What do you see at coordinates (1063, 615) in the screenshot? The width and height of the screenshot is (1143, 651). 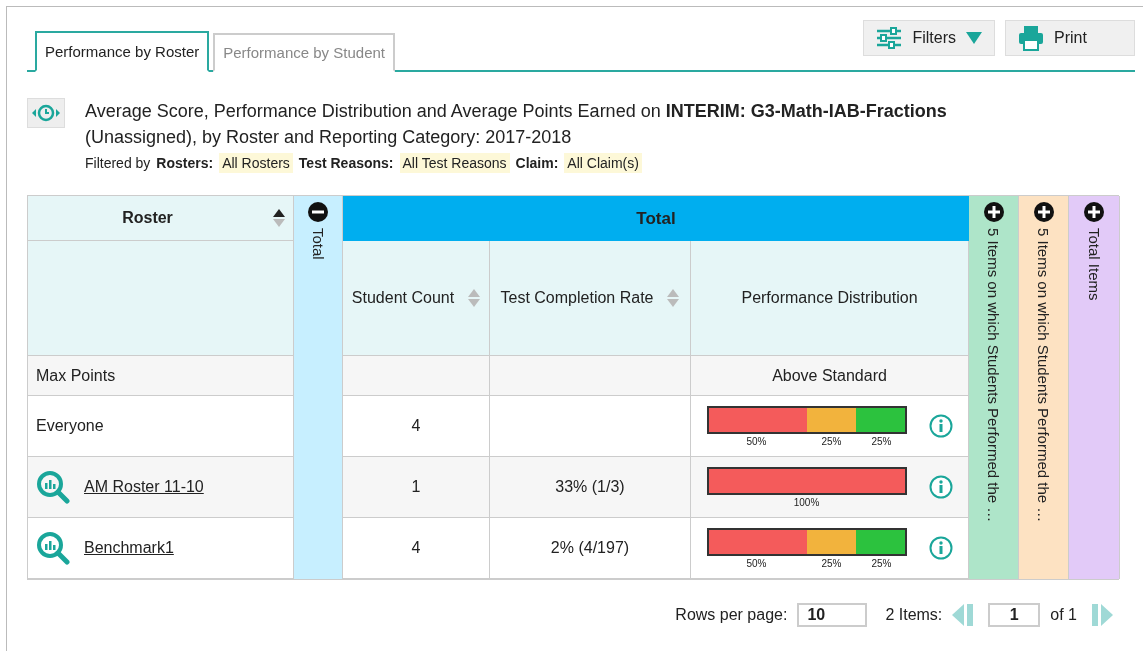 I see `page-count: of 1` at bounding box center [1063, 615].